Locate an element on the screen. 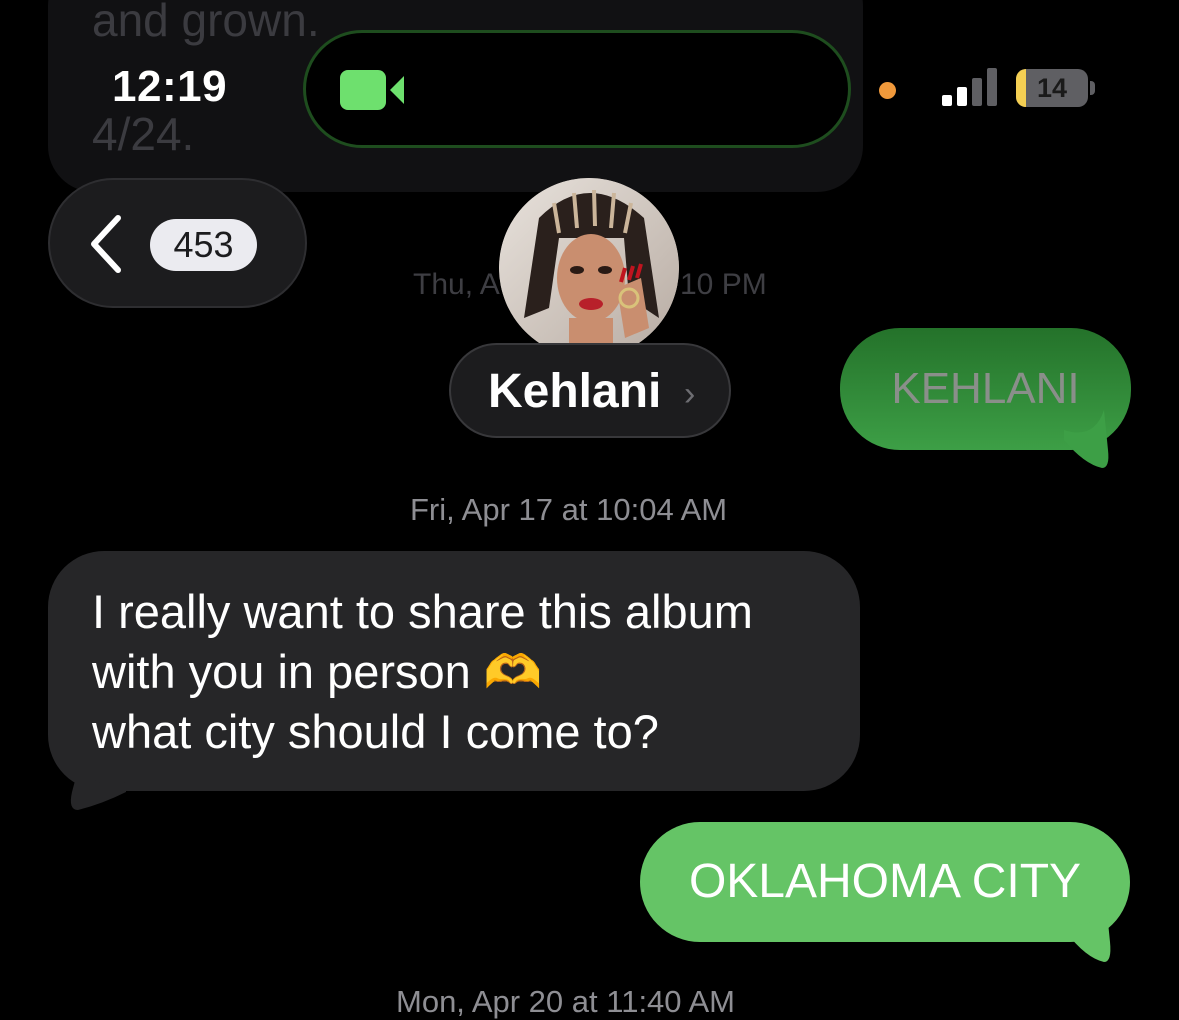 The width and height of the screenshot is (1179, 1020). message-line: I really want to share this album is located at coordinates (422, 611).